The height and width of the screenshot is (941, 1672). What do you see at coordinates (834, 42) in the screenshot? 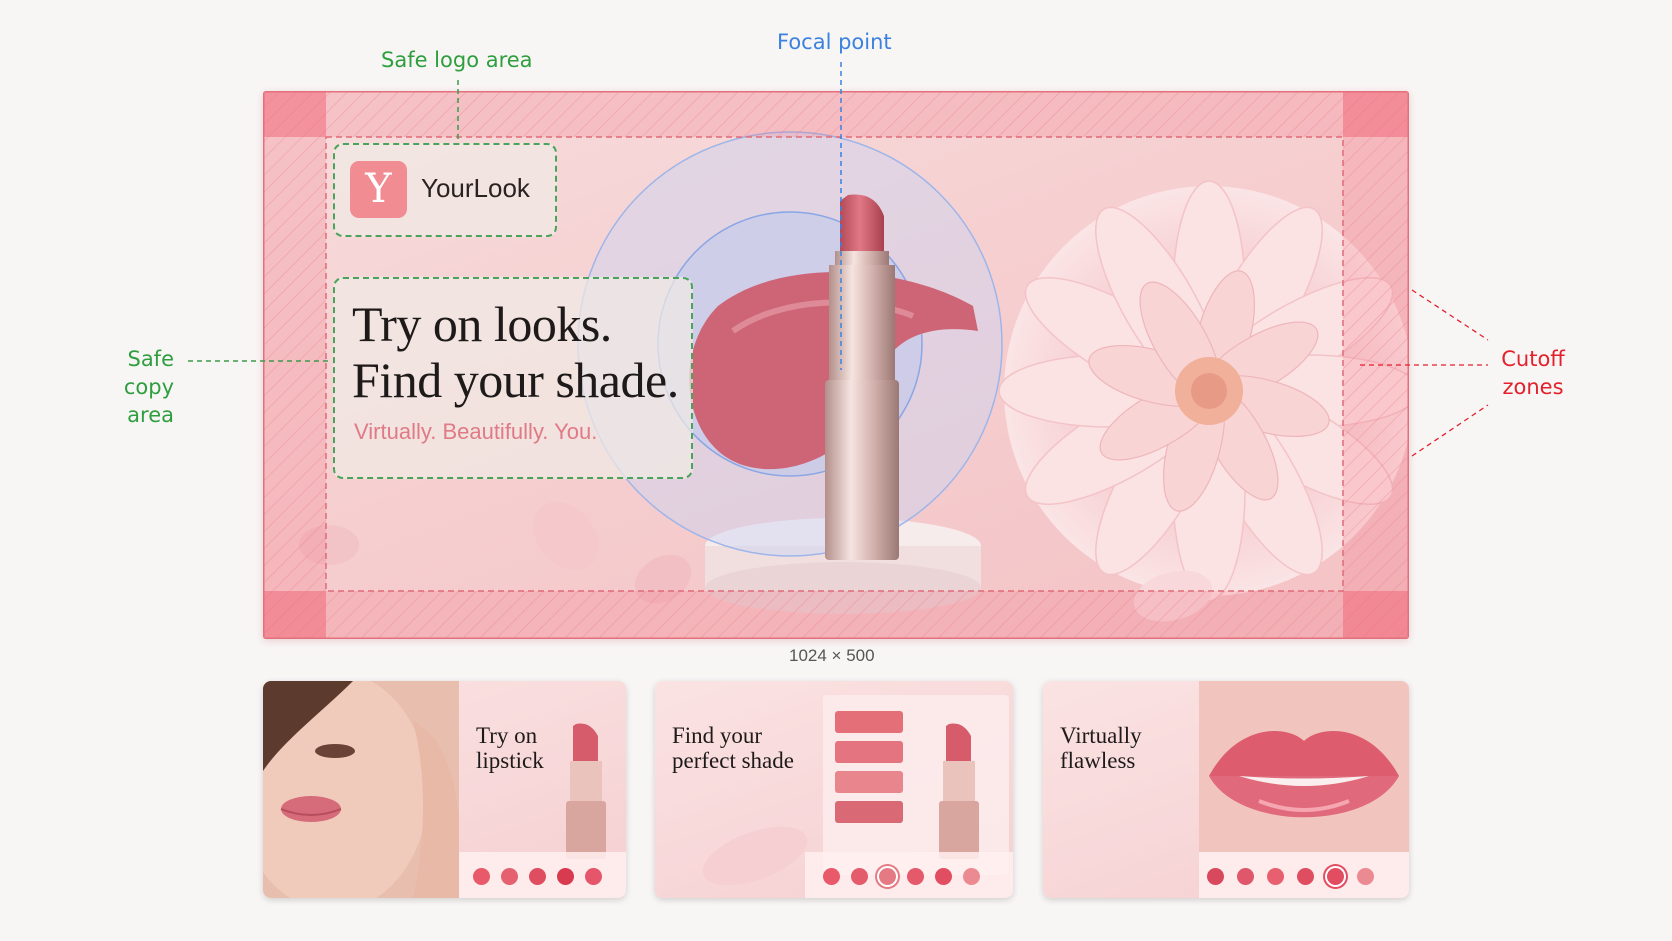
I see `focal-point-label: Focal point` at bounding box center [834, 42].